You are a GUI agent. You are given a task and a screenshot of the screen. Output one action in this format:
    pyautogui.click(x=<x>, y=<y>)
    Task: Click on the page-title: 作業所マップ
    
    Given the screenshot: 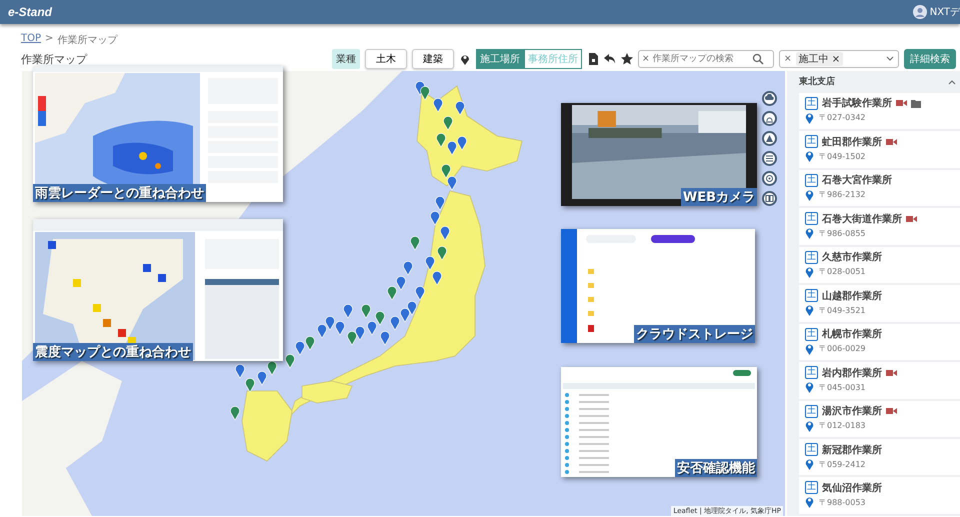 What is the action you would take?
    pyautogui.click(x=54, y=59)
    